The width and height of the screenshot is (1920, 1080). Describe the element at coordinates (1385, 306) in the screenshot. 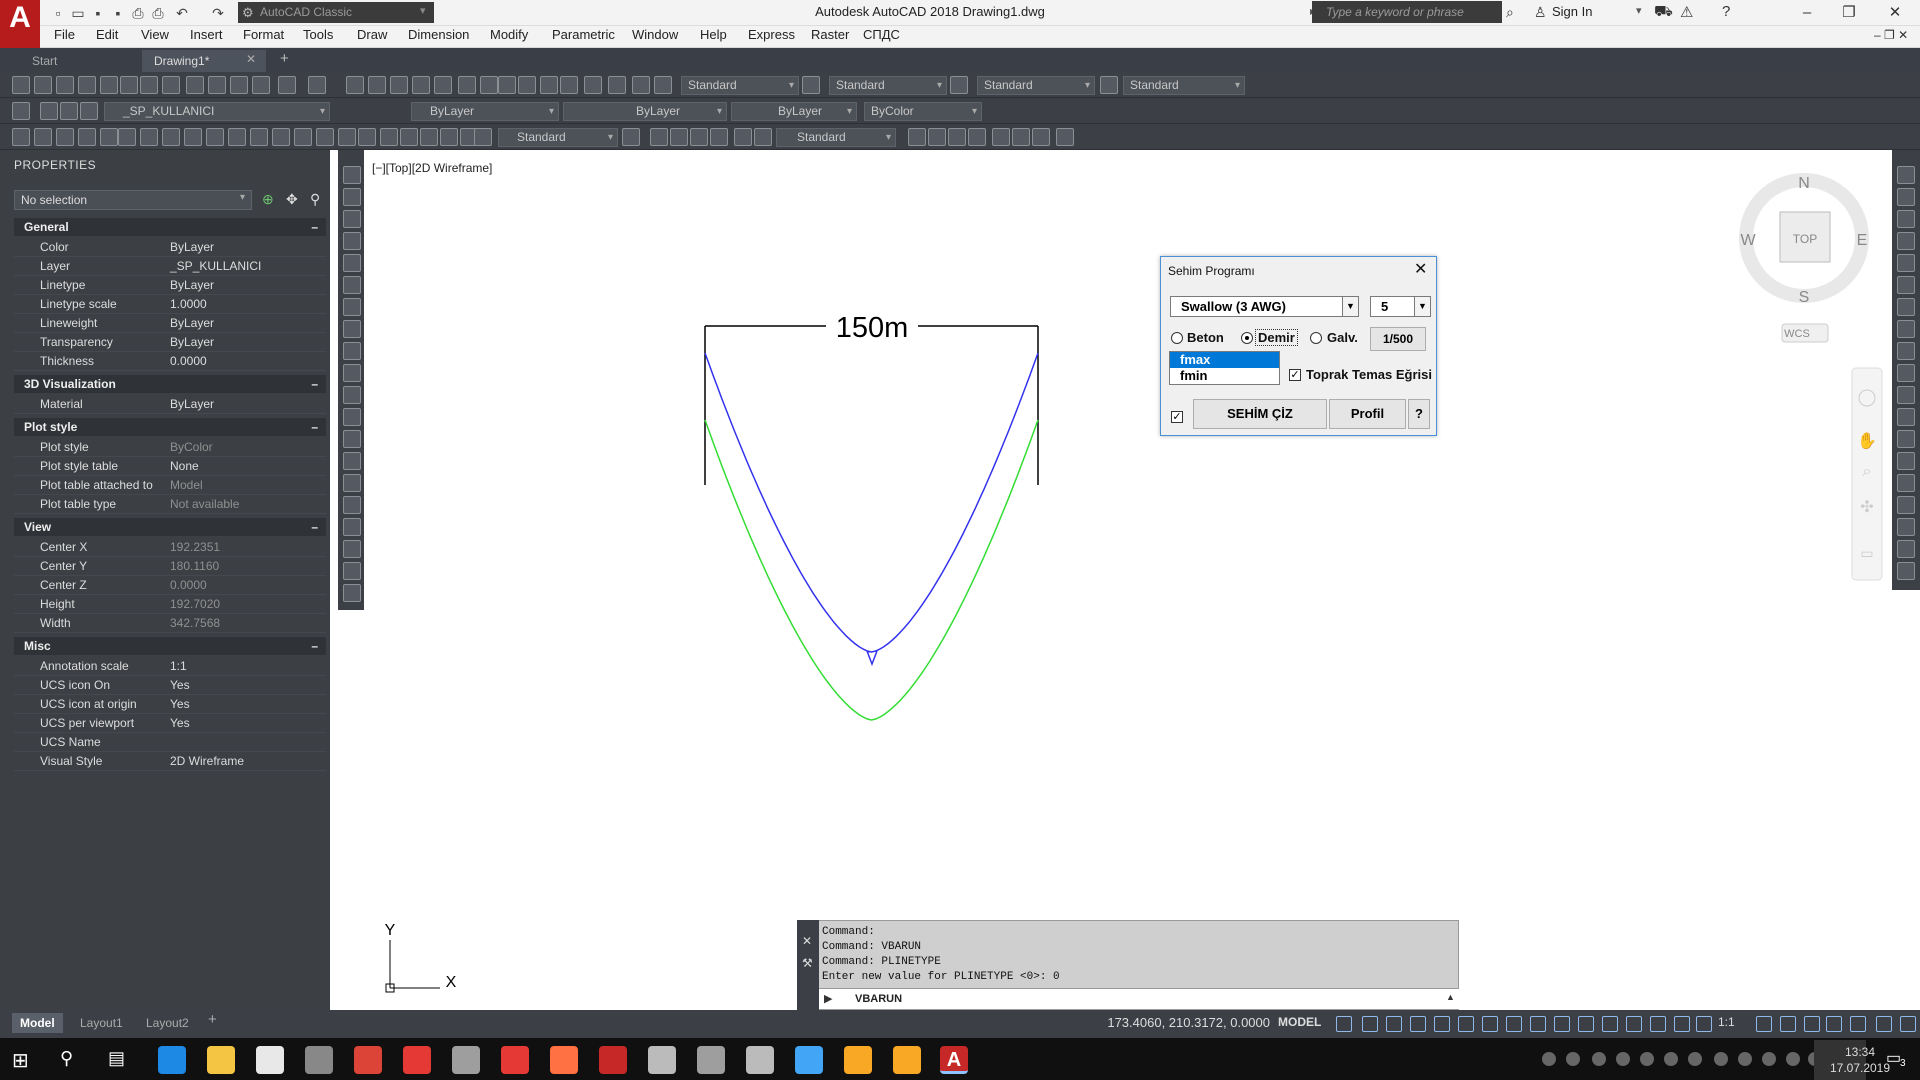

I see `count-value: 5` at that location.